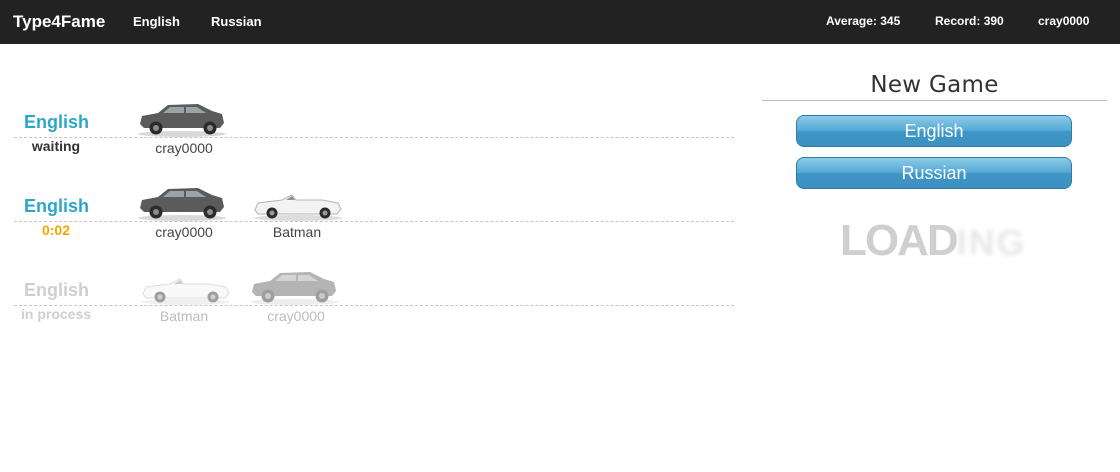  I want to click on nav-link-english: English, so click(156, 21).